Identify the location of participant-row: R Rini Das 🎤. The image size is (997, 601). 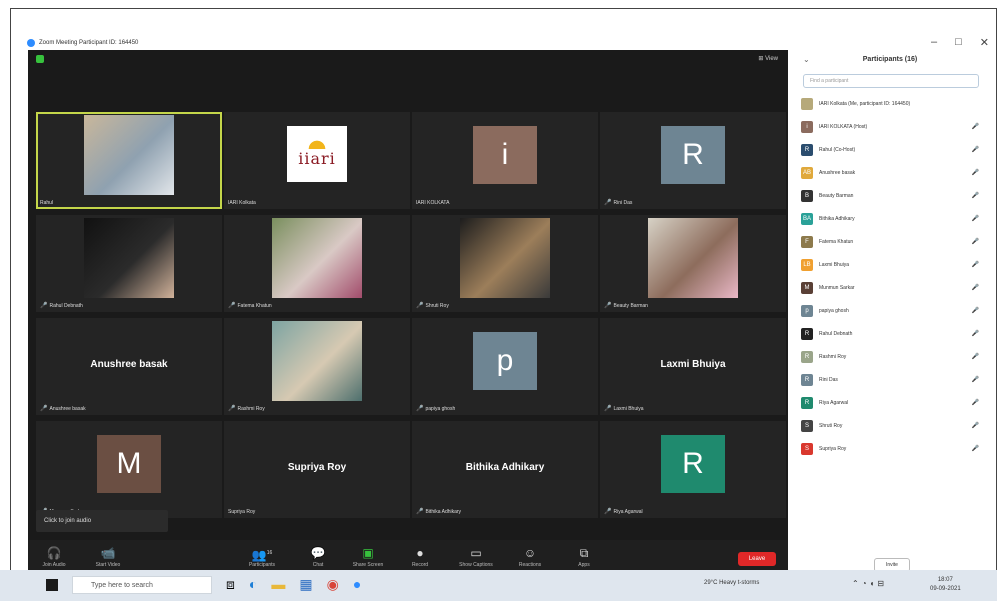
(892, 379).